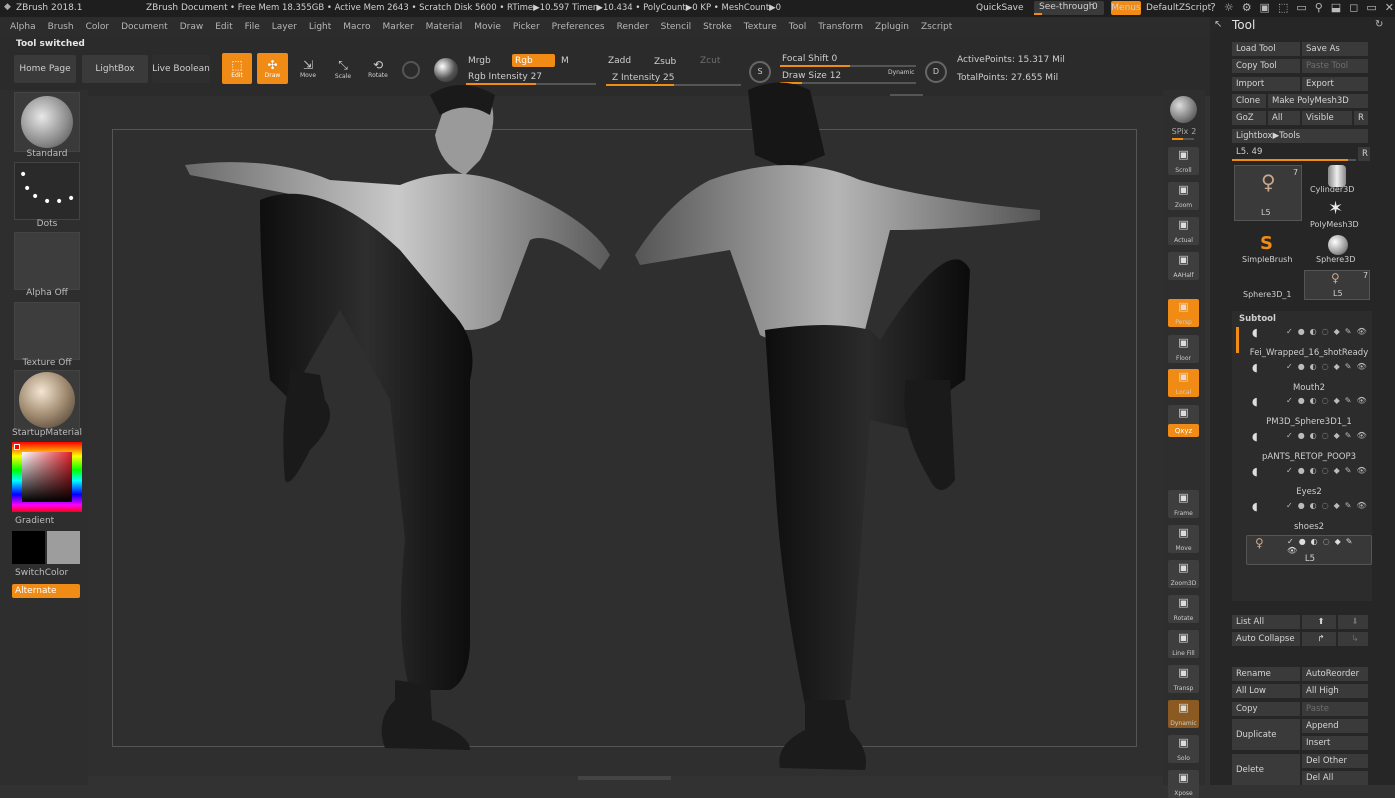  I want to click on texture-thumbnail, so click(47, 331).